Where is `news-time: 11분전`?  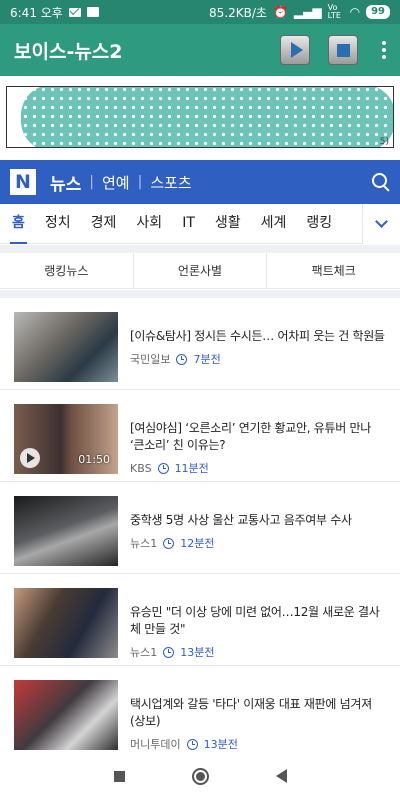
news-time: 11분전 is located at coordinates (191, 468).